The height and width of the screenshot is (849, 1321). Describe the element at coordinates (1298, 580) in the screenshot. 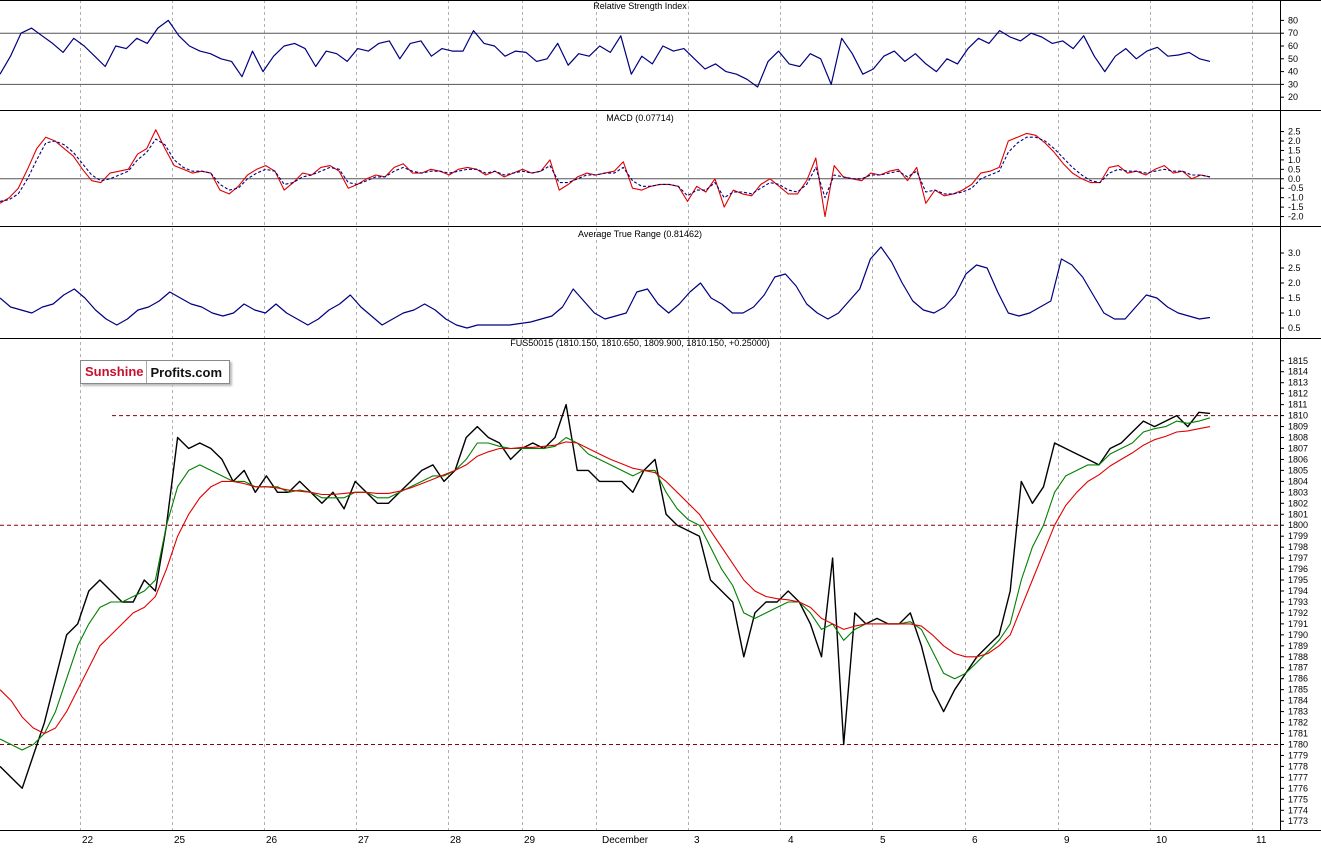

I see `y-tick-label: 1795` at that location.